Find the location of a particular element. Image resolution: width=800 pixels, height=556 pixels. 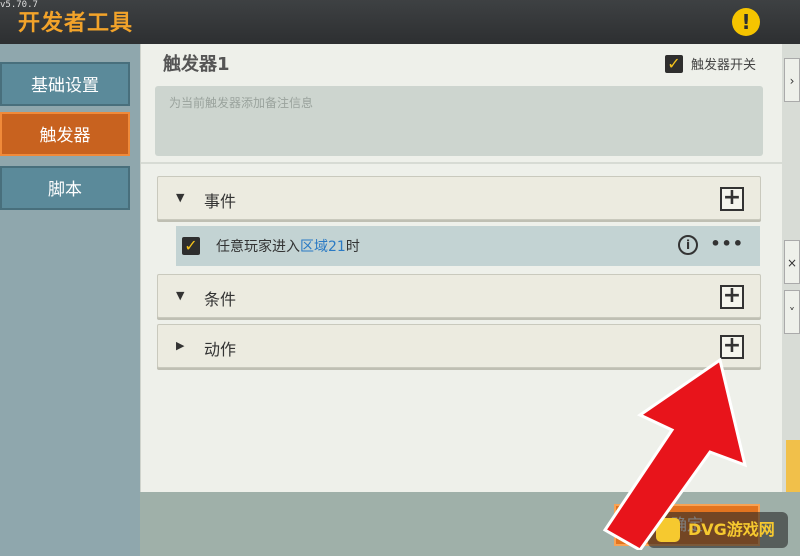

chevron-down-icon: ˅ is located at coordinates (792, 312).